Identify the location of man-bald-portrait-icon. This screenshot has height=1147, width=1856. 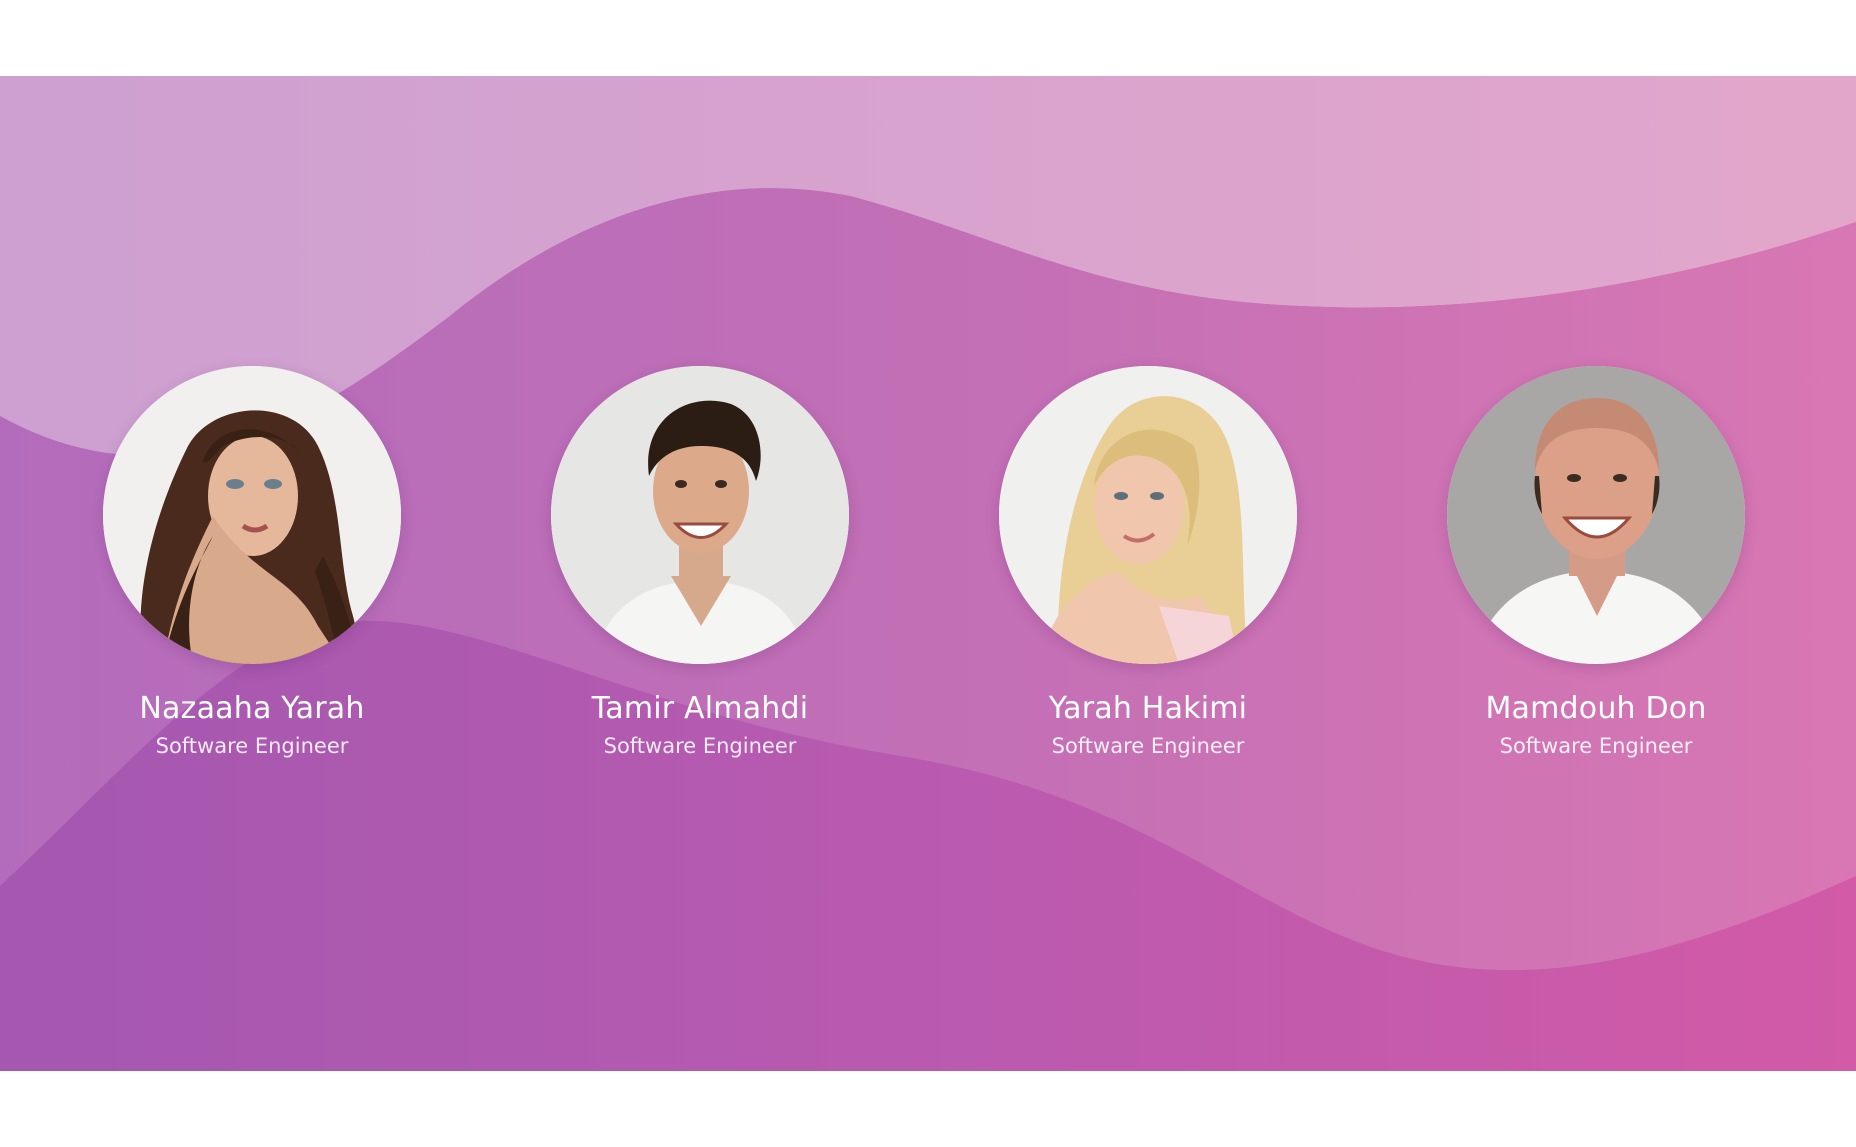
(1596, 515).